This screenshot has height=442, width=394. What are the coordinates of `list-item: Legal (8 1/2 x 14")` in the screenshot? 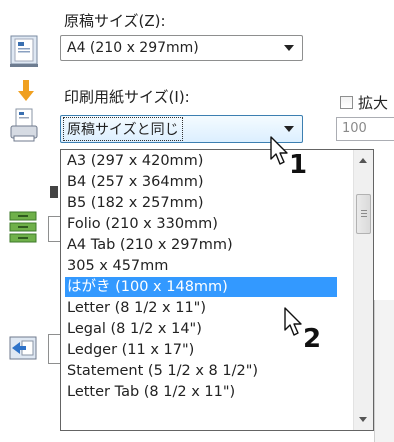 It's located at (133, 329).